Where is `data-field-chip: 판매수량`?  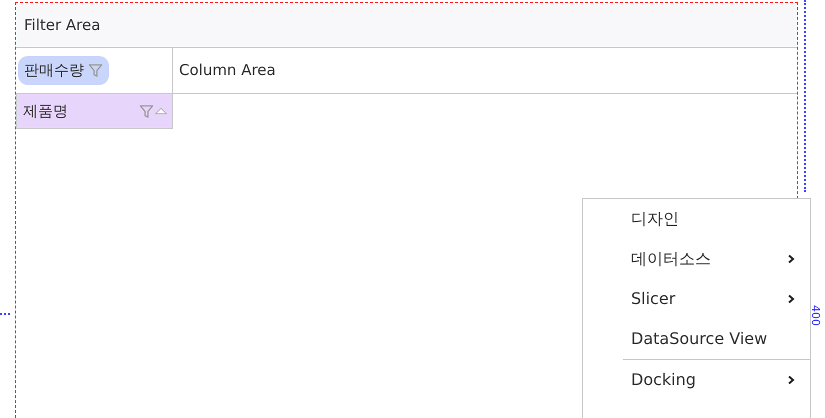 data-field-chip: 판매수량 is located at coordinates (63, 70).